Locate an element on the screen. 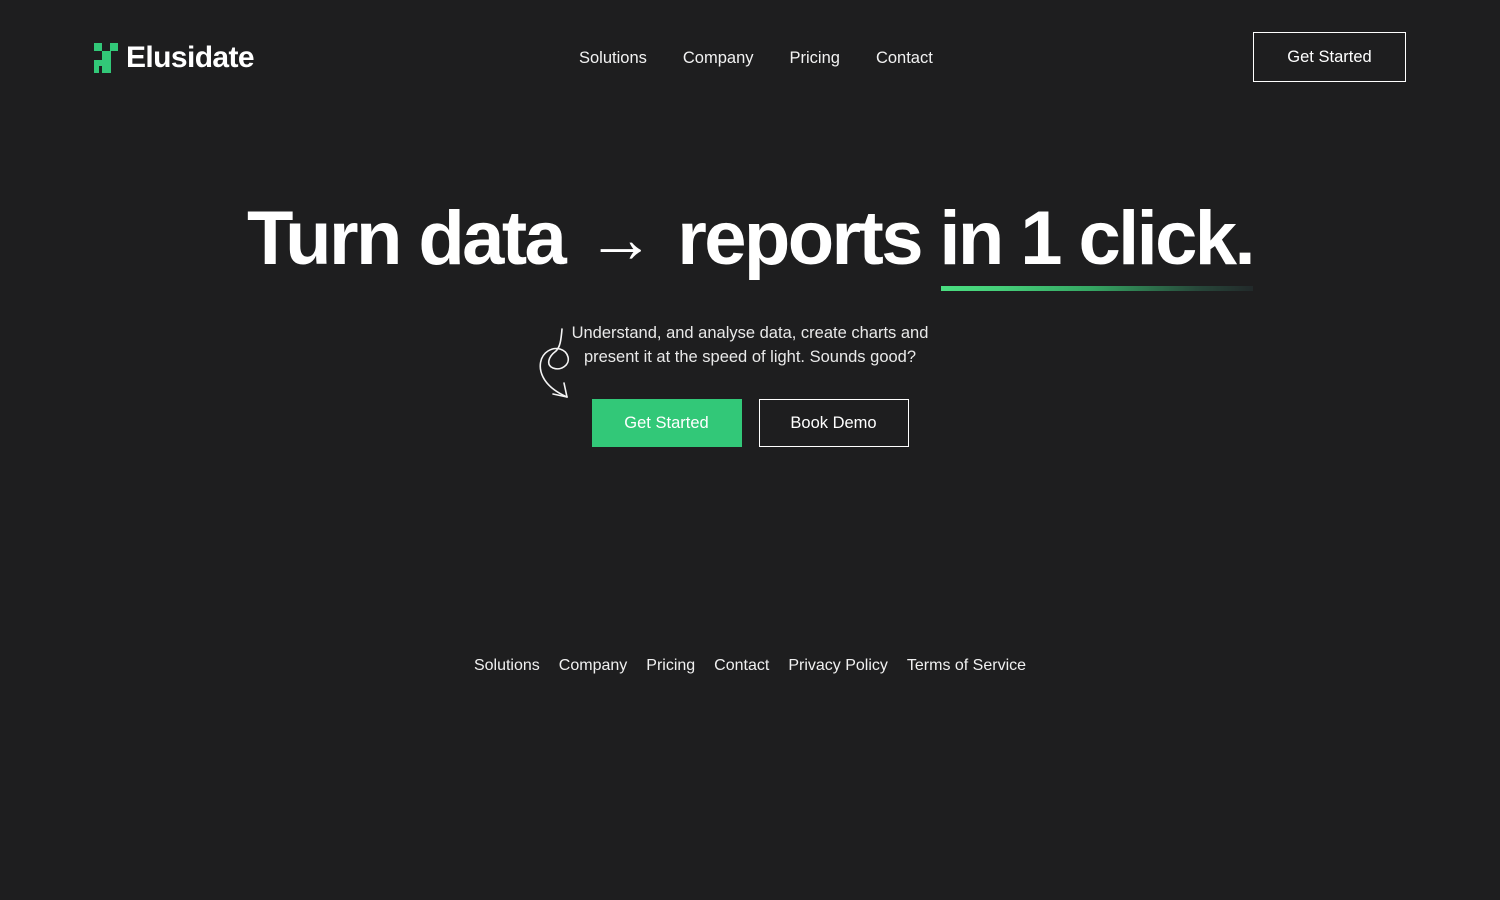 Image resolution: width=1500 pixels, height=900 pixels. page-title: Turn data → reports in 1 click. is located at coordinates (750, 242).